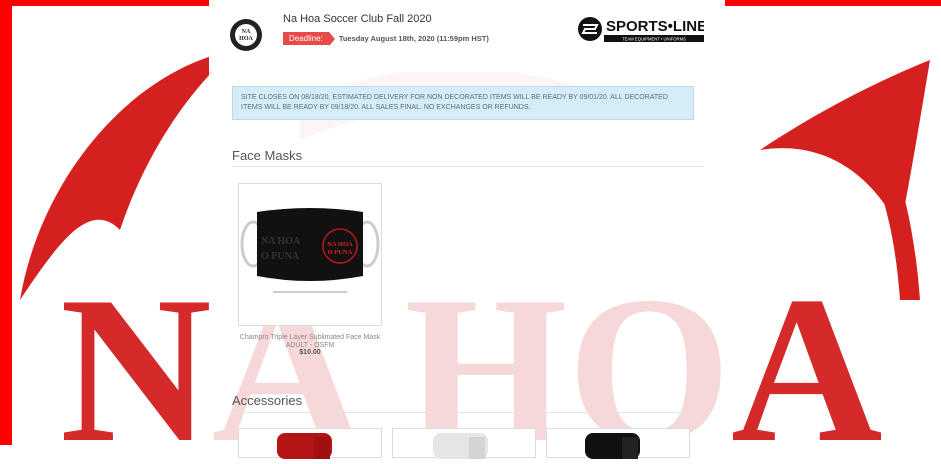 This screenshot has height=464, width=941. What do you see at coordinates (654, 39) in the screenshot?
I see `brand-subtitle: TEAM EQUIPMENT • UNIFORMS` at bounding box center [654, 39].